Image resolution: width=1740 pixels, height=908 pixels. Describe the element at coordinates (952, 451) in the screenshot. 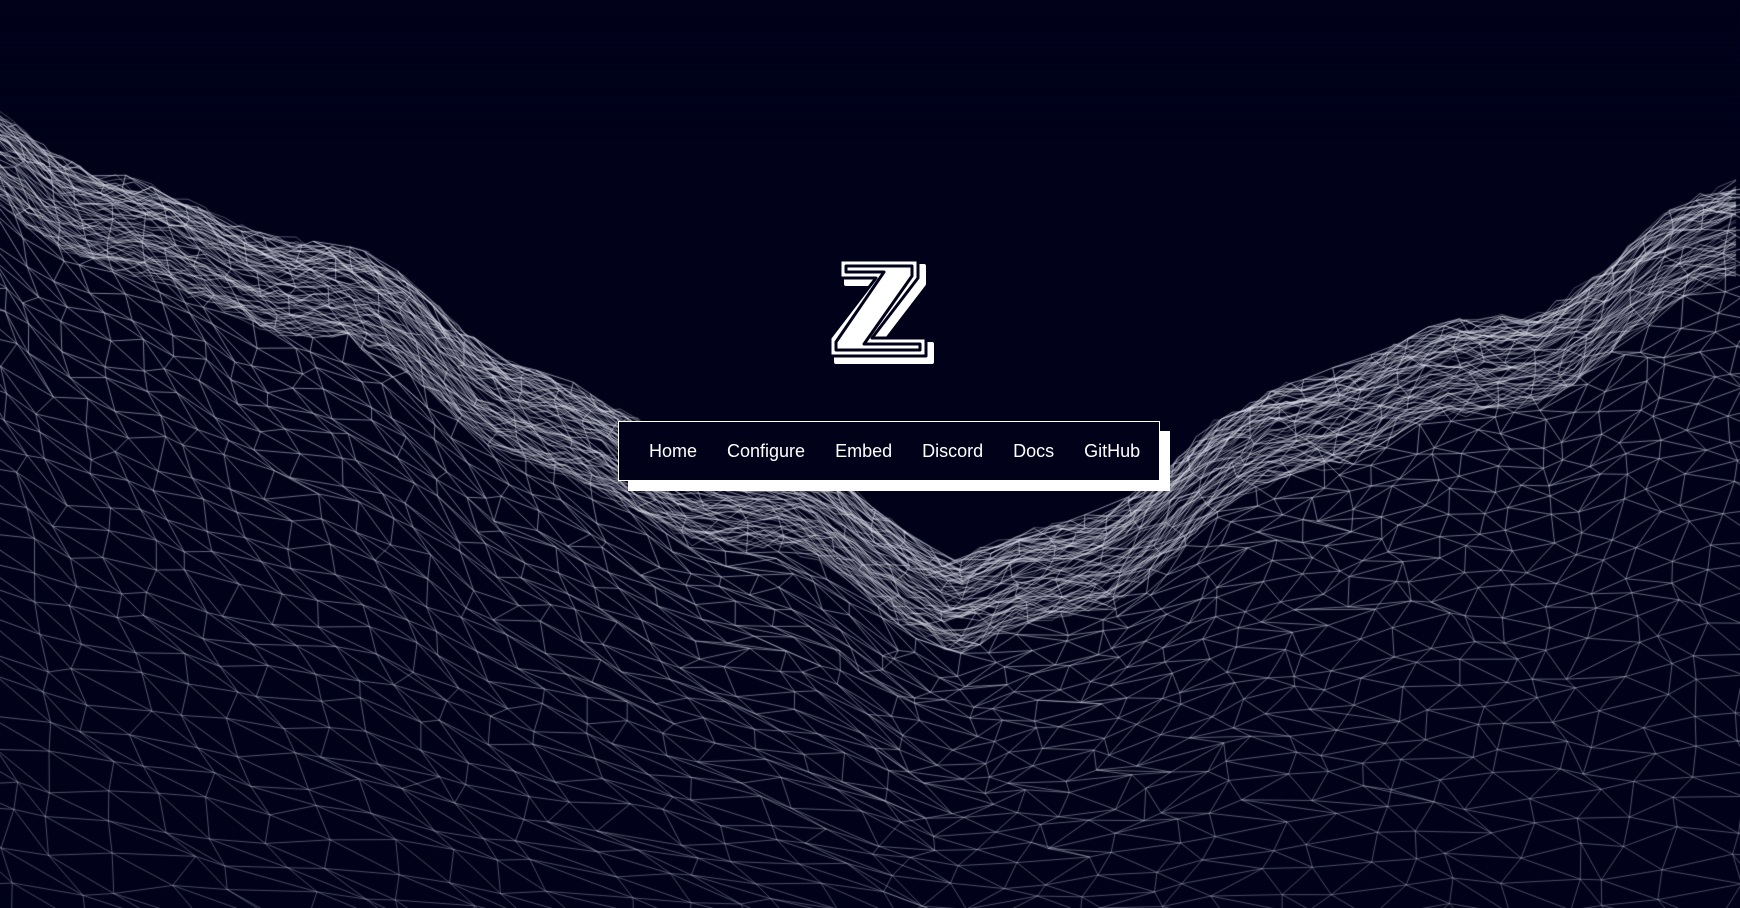

I see `nav-discord-link: Discord` at that location.